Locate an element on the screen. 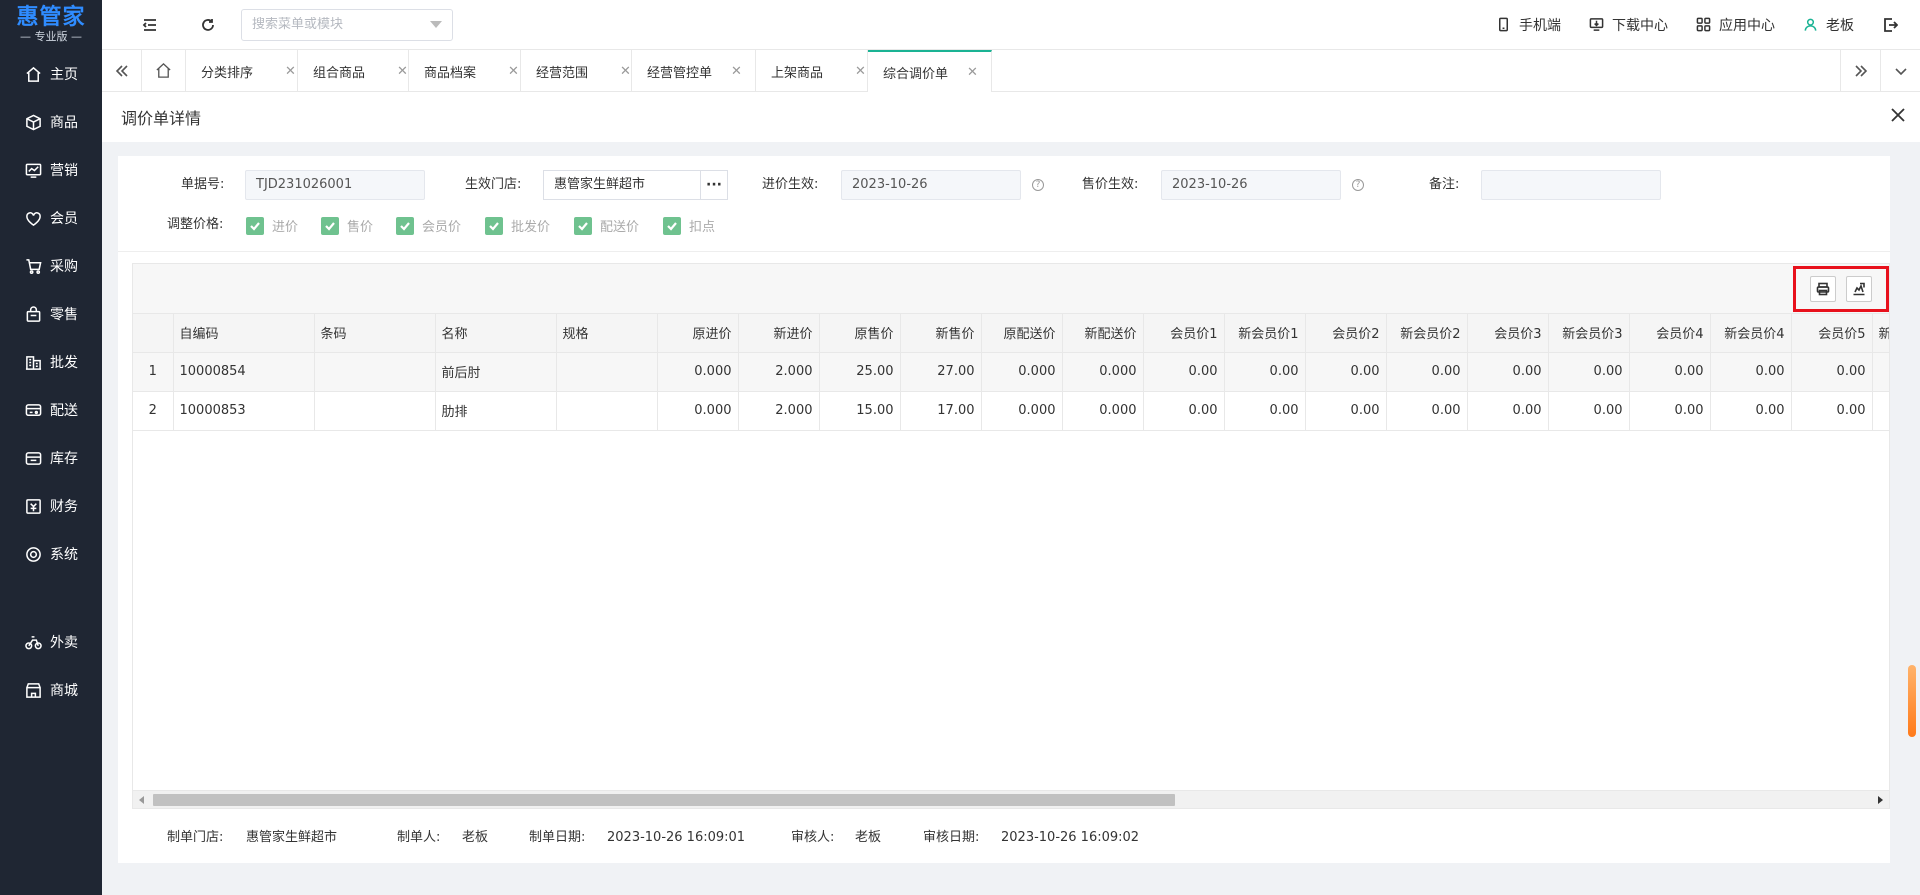  col-header: 新售价 is located at coordinates (941, 333).